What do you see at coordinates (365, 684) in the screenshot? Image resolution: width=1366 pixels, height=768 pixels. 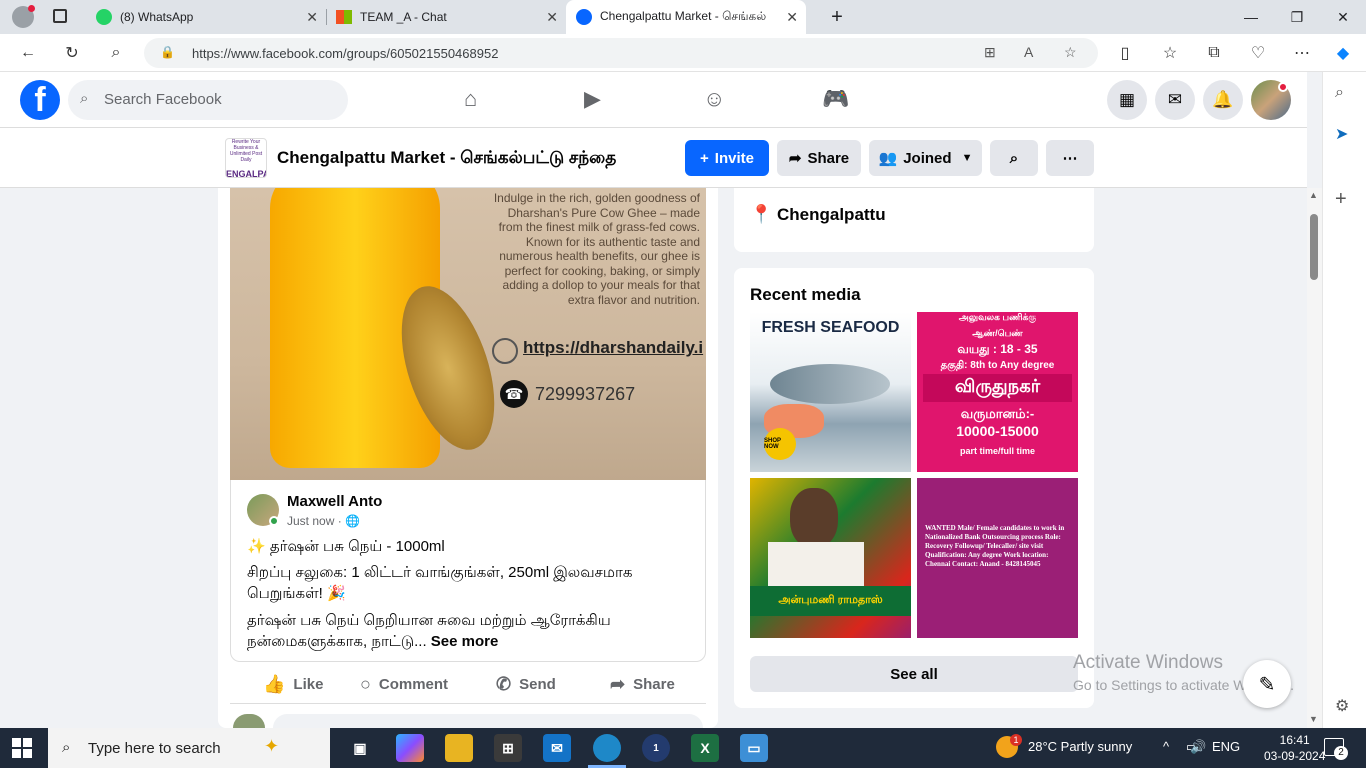 I see `comment-icon: ○` at bounding box center [365, 684].